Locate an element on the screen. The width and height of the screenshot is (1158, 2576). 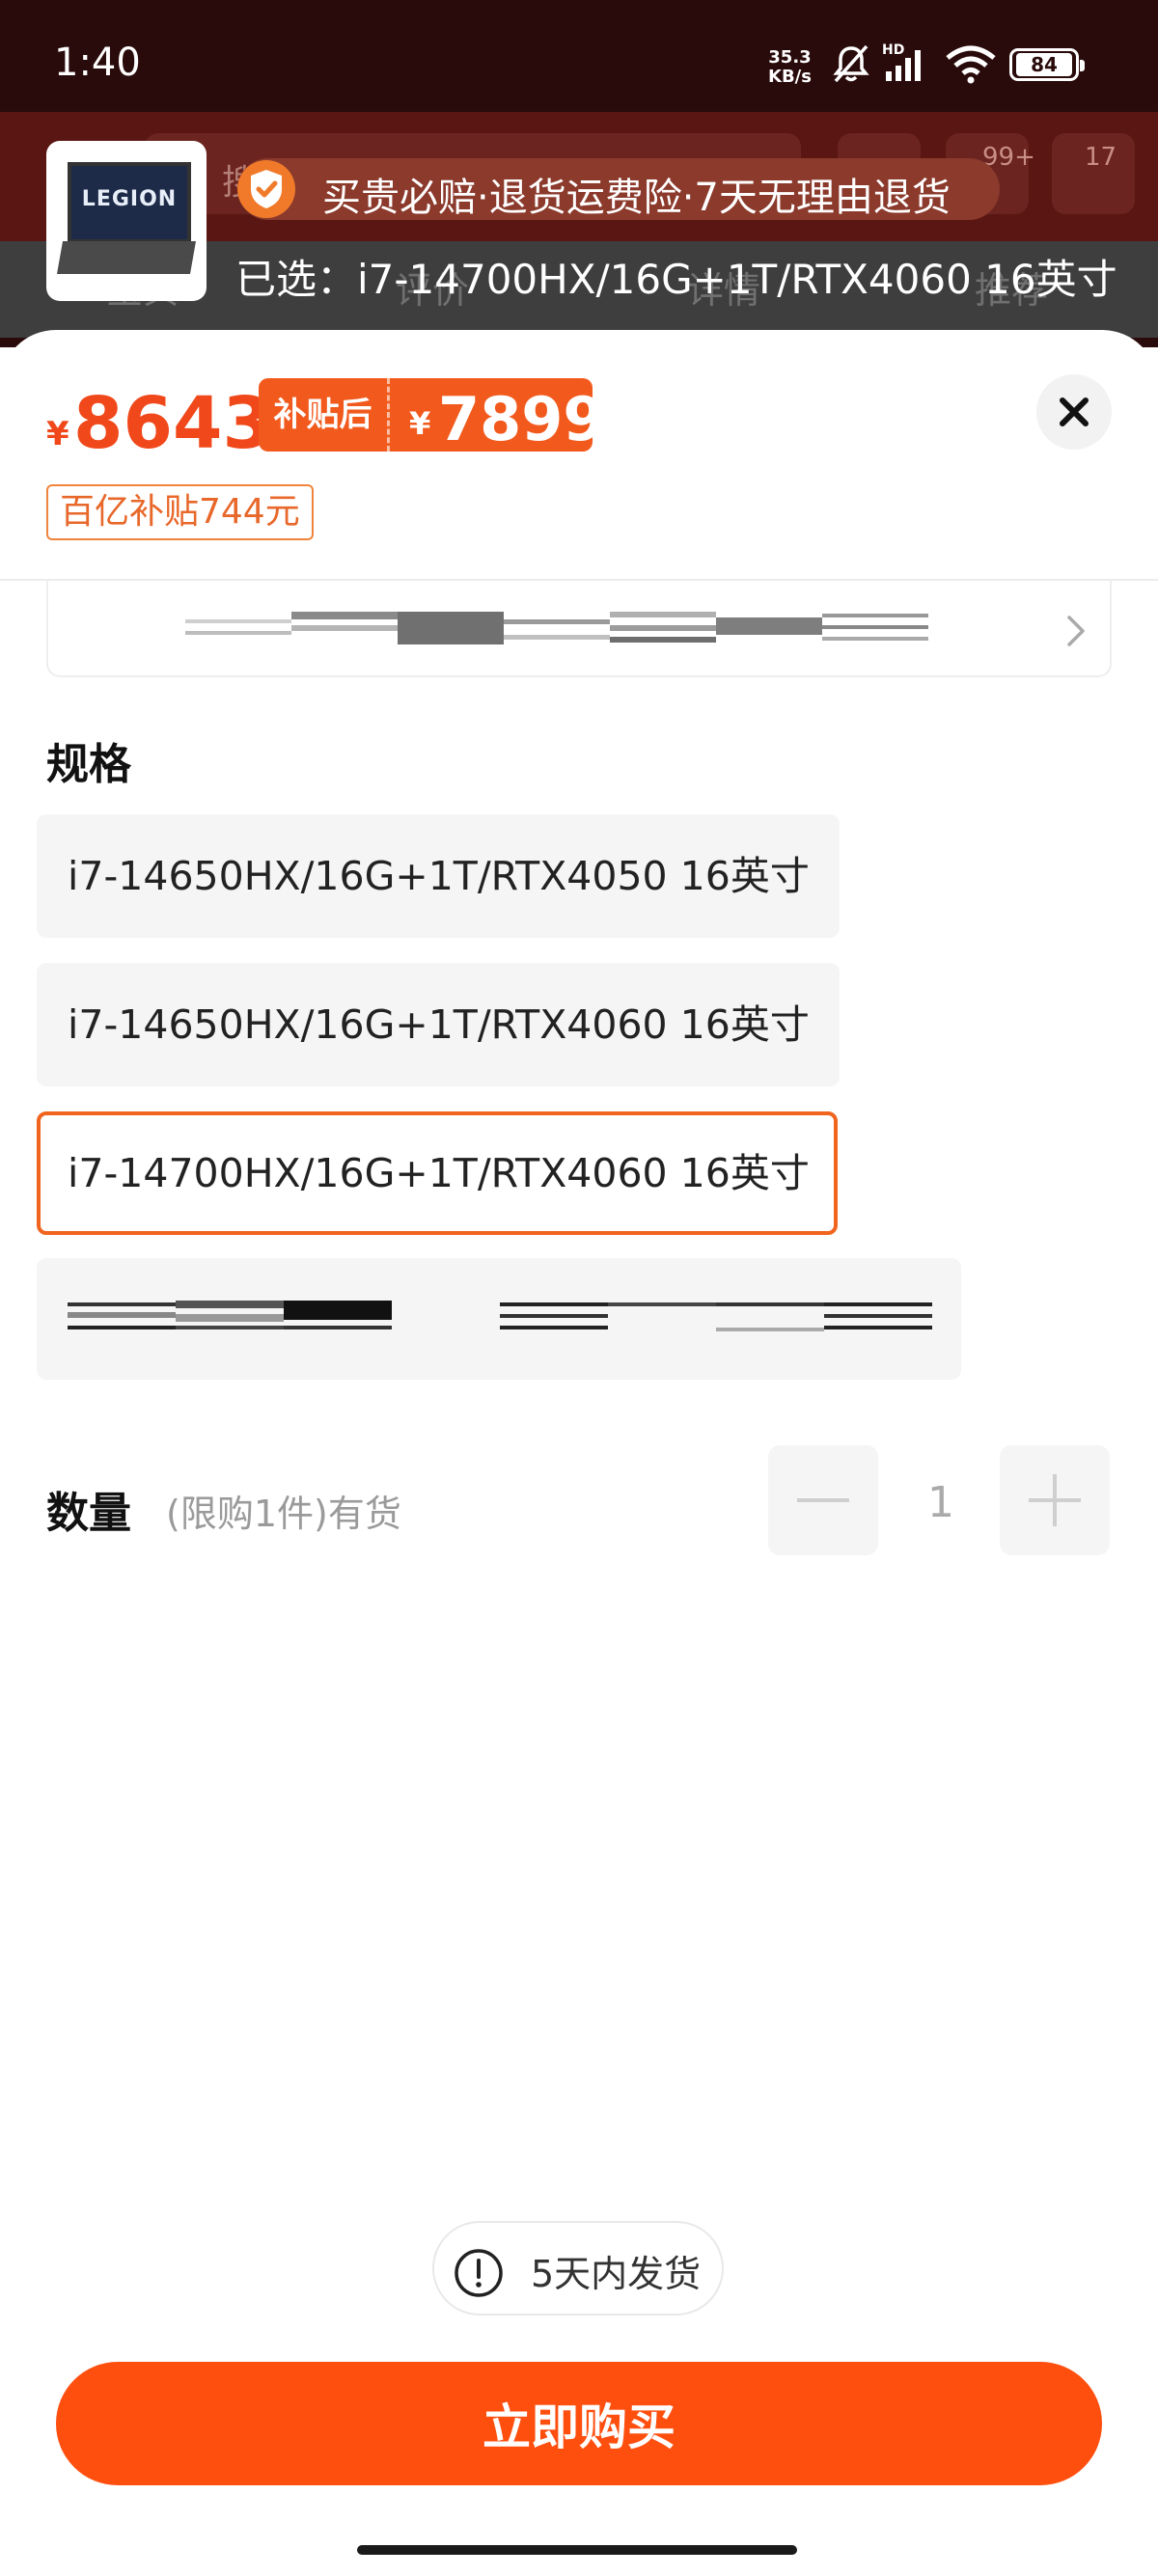
status-bar: 1:40 35.3 KB/s HD 84 is located at coordinates (579, 58).